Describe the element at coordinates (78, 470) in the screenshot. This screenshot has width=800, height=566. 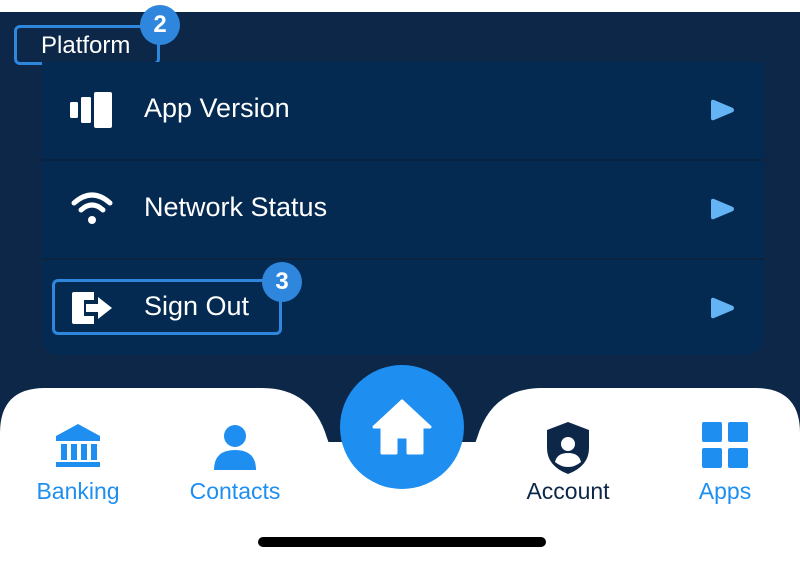
I see `tab-banking: Banking` at that location.